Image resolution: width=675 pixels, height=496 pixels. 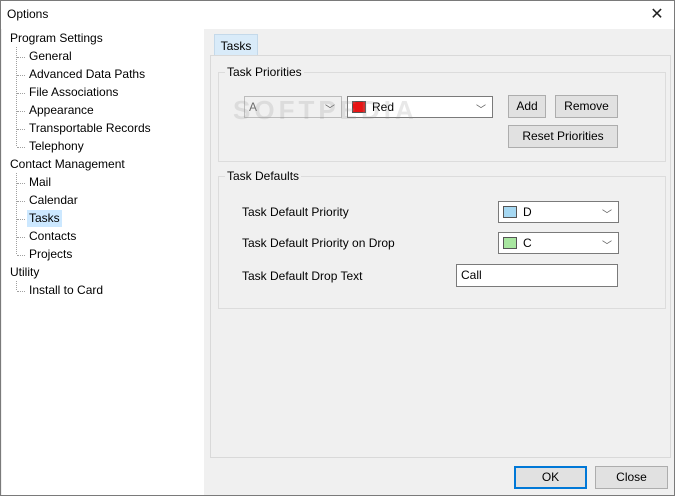 I want to click on title-bar: Options ✕, so click(x=337, y=15).